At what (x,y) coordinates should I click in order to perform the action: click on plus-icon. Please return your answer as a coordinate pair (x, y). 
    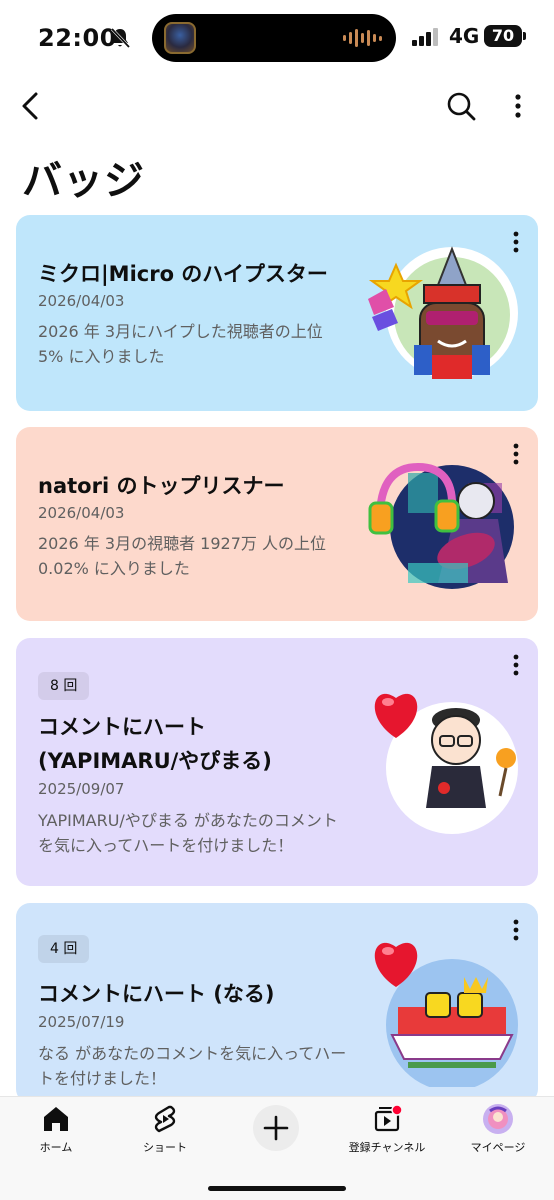
    Looking at the image, I should click on (276, 1128).